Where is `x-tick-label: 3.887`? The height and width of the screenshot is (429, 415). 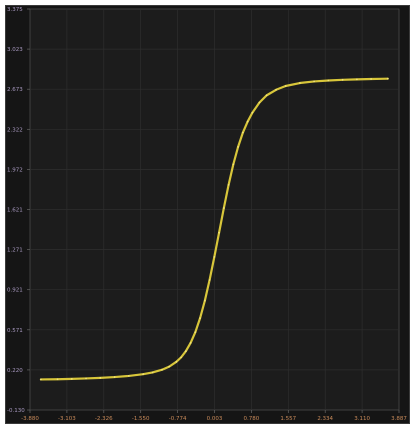 x-tick-label: 3.887 is located at coordinates (399, 419).